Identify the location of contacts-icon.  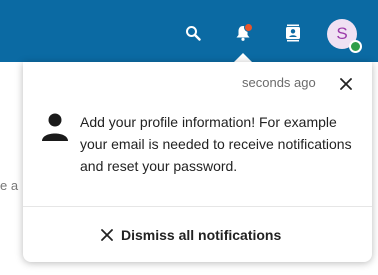
(293, 33).